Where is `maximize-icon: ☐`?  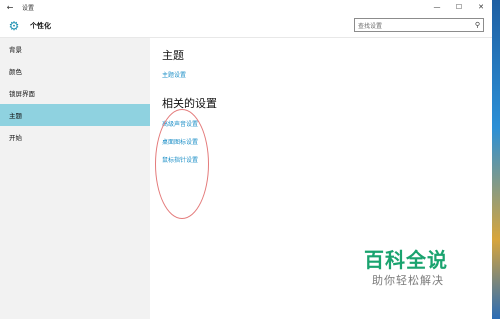
maximize-icon: ☐ is located at coordinates (459, 7).